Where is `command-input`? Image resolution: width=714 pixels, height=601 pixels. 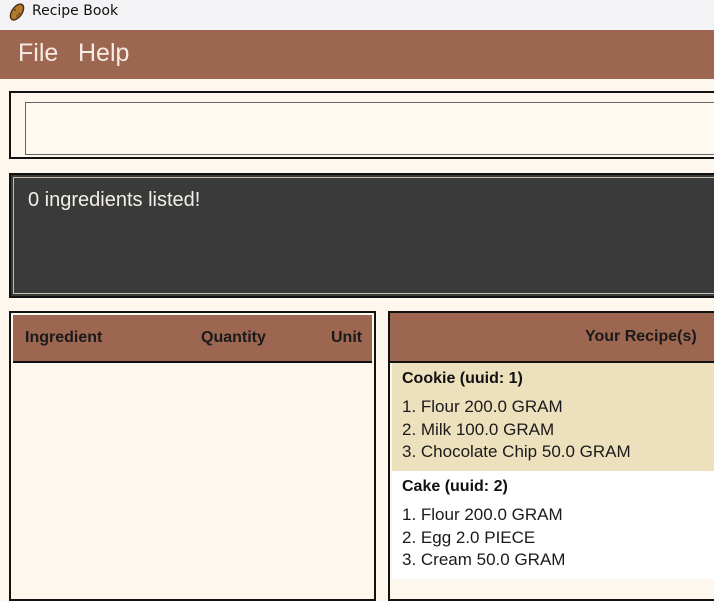 command-input is located at coordinates (369, 128).